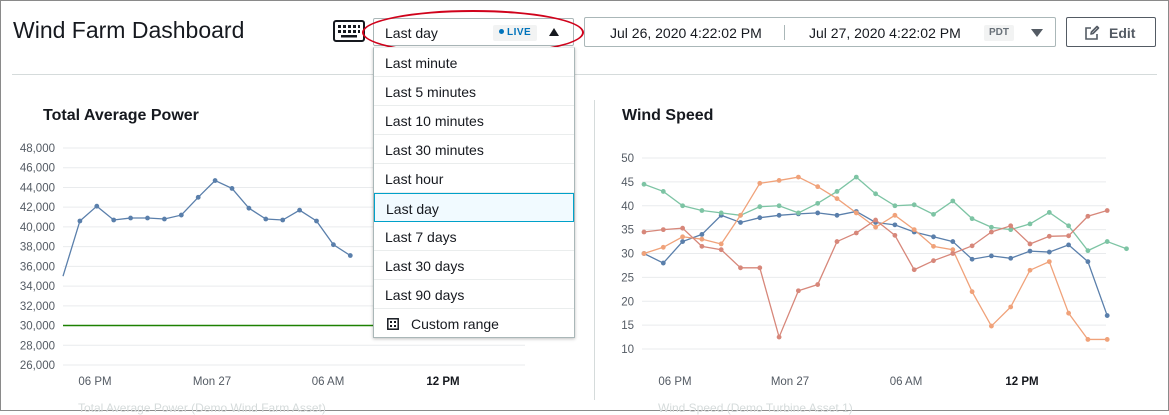 The image size is (1169, 415). I want to click on dropdown-item-last-10-minutes: Last 10 minutes, so click(474, 120).